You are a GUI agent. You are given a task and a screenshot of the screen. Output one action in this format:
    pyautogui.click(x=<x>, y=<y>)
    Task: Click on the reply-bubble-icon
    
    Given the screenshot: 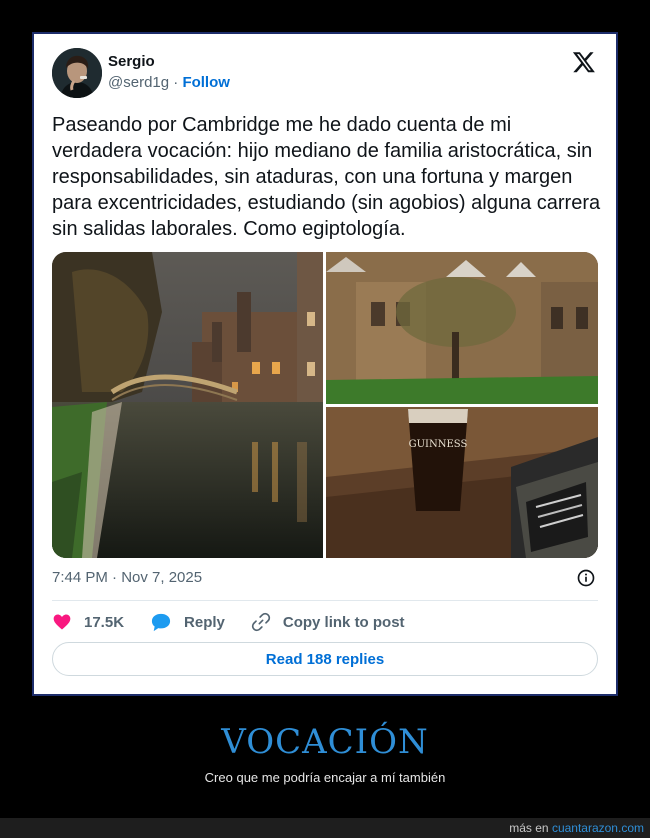 What is the action you would take?
    pyautogui.click(x=161, y=622)
    